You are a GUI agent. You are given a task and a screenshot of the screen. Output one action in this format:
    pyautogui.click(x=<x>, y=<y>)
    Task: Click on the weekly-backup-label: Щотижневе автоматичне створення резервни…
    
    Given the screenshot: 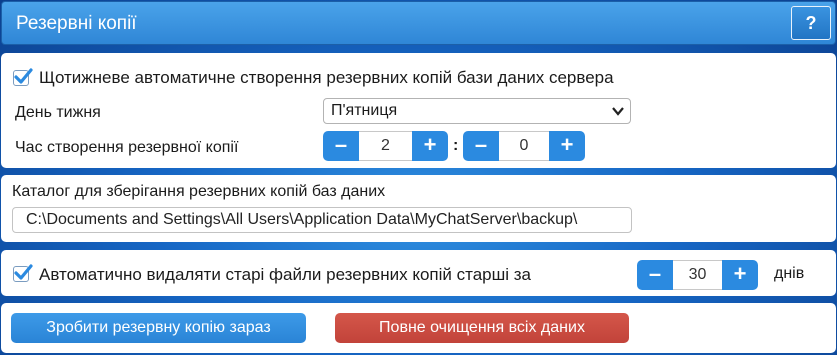 What is the action you would take?
    pyautogui.click(x=326, y=77)
    